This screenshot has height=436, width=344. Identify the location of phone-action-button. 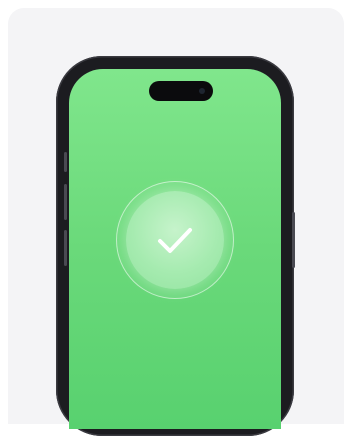
(65, 162).